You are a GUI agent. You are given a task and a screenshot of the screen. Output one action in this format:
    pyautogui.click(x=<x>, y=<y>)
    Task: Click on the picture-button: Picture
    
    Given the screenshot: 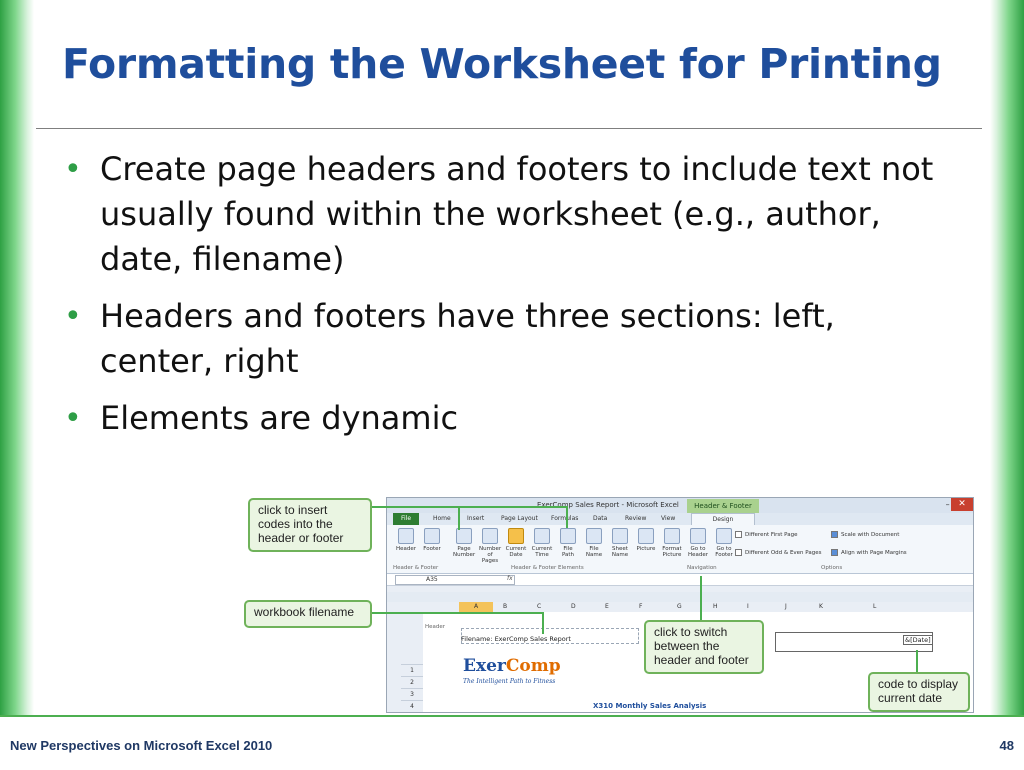 What is the action you would take?
    pyautogui.click(x=646, y=540)
    